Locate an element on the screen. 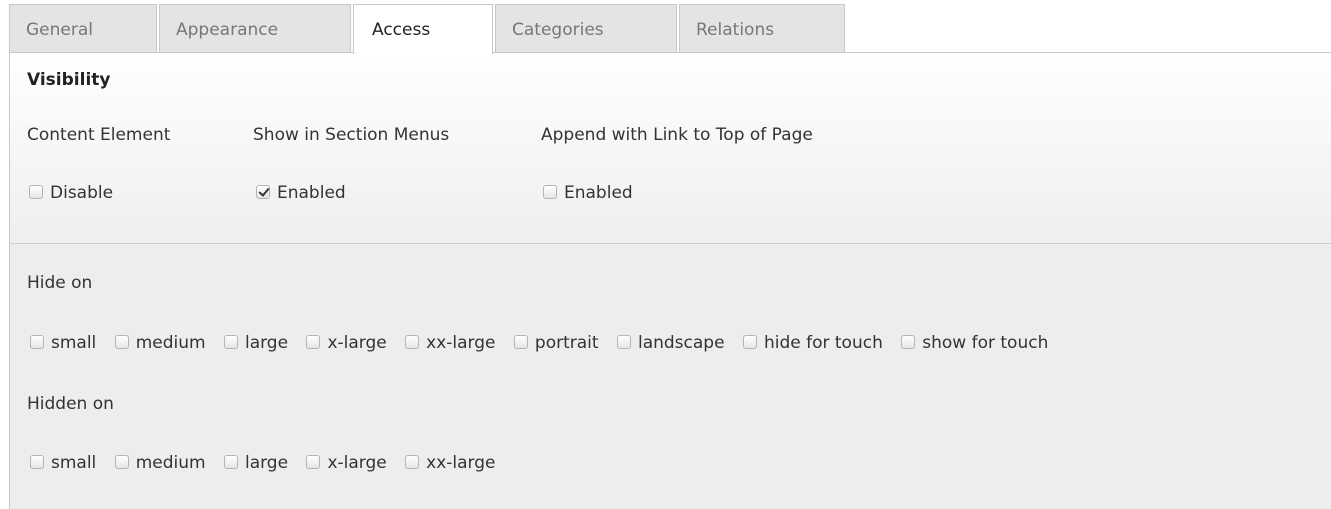  top-link-enabled-option: Enabled is located at coordinates (588, 193).